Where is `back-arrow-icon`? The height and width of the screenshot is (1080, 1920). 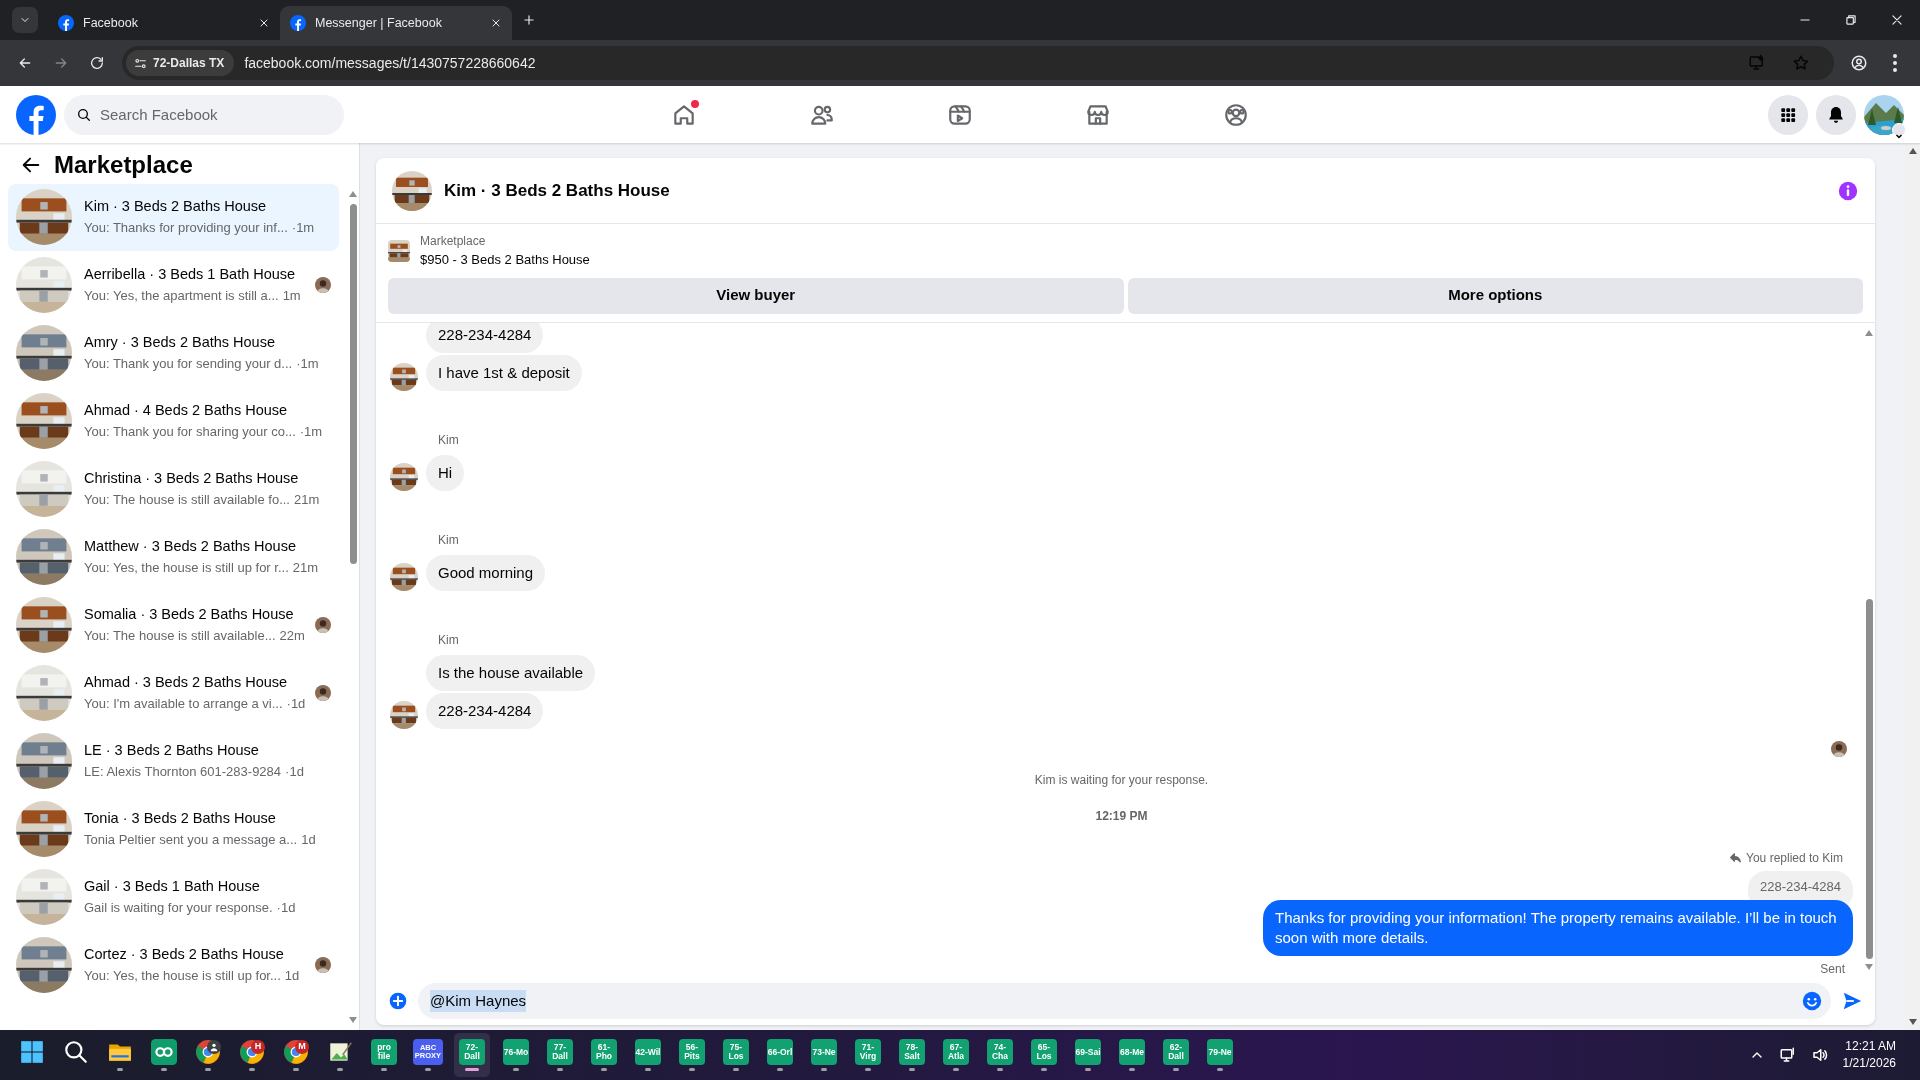
back-arrow-icon is located at coordinates (25, 63).